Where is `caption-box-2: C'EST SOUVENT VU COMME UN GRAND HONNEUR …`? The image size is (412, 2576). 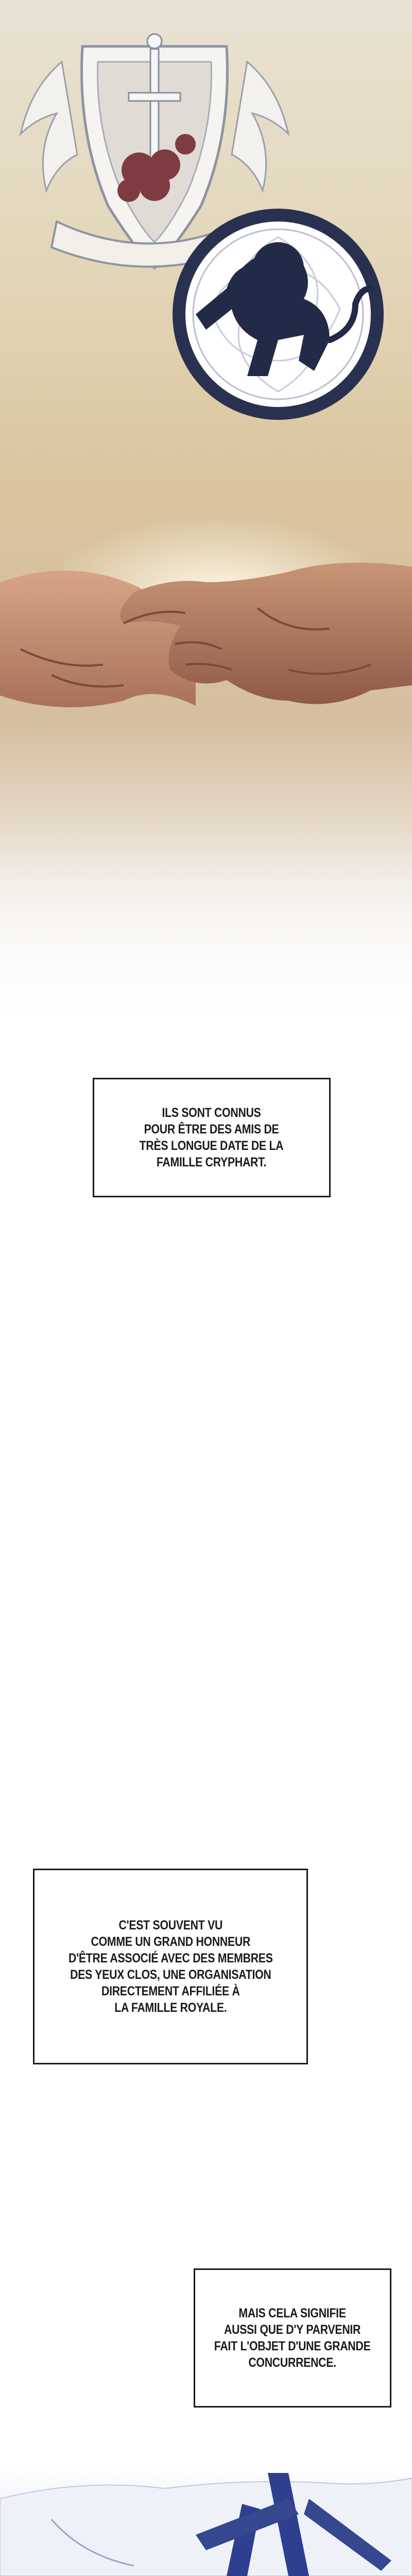
caption-box-2: C'EST SOUVENT VU COMME UN GRAND HONNEUR … is located at coordinates (170, 1966).